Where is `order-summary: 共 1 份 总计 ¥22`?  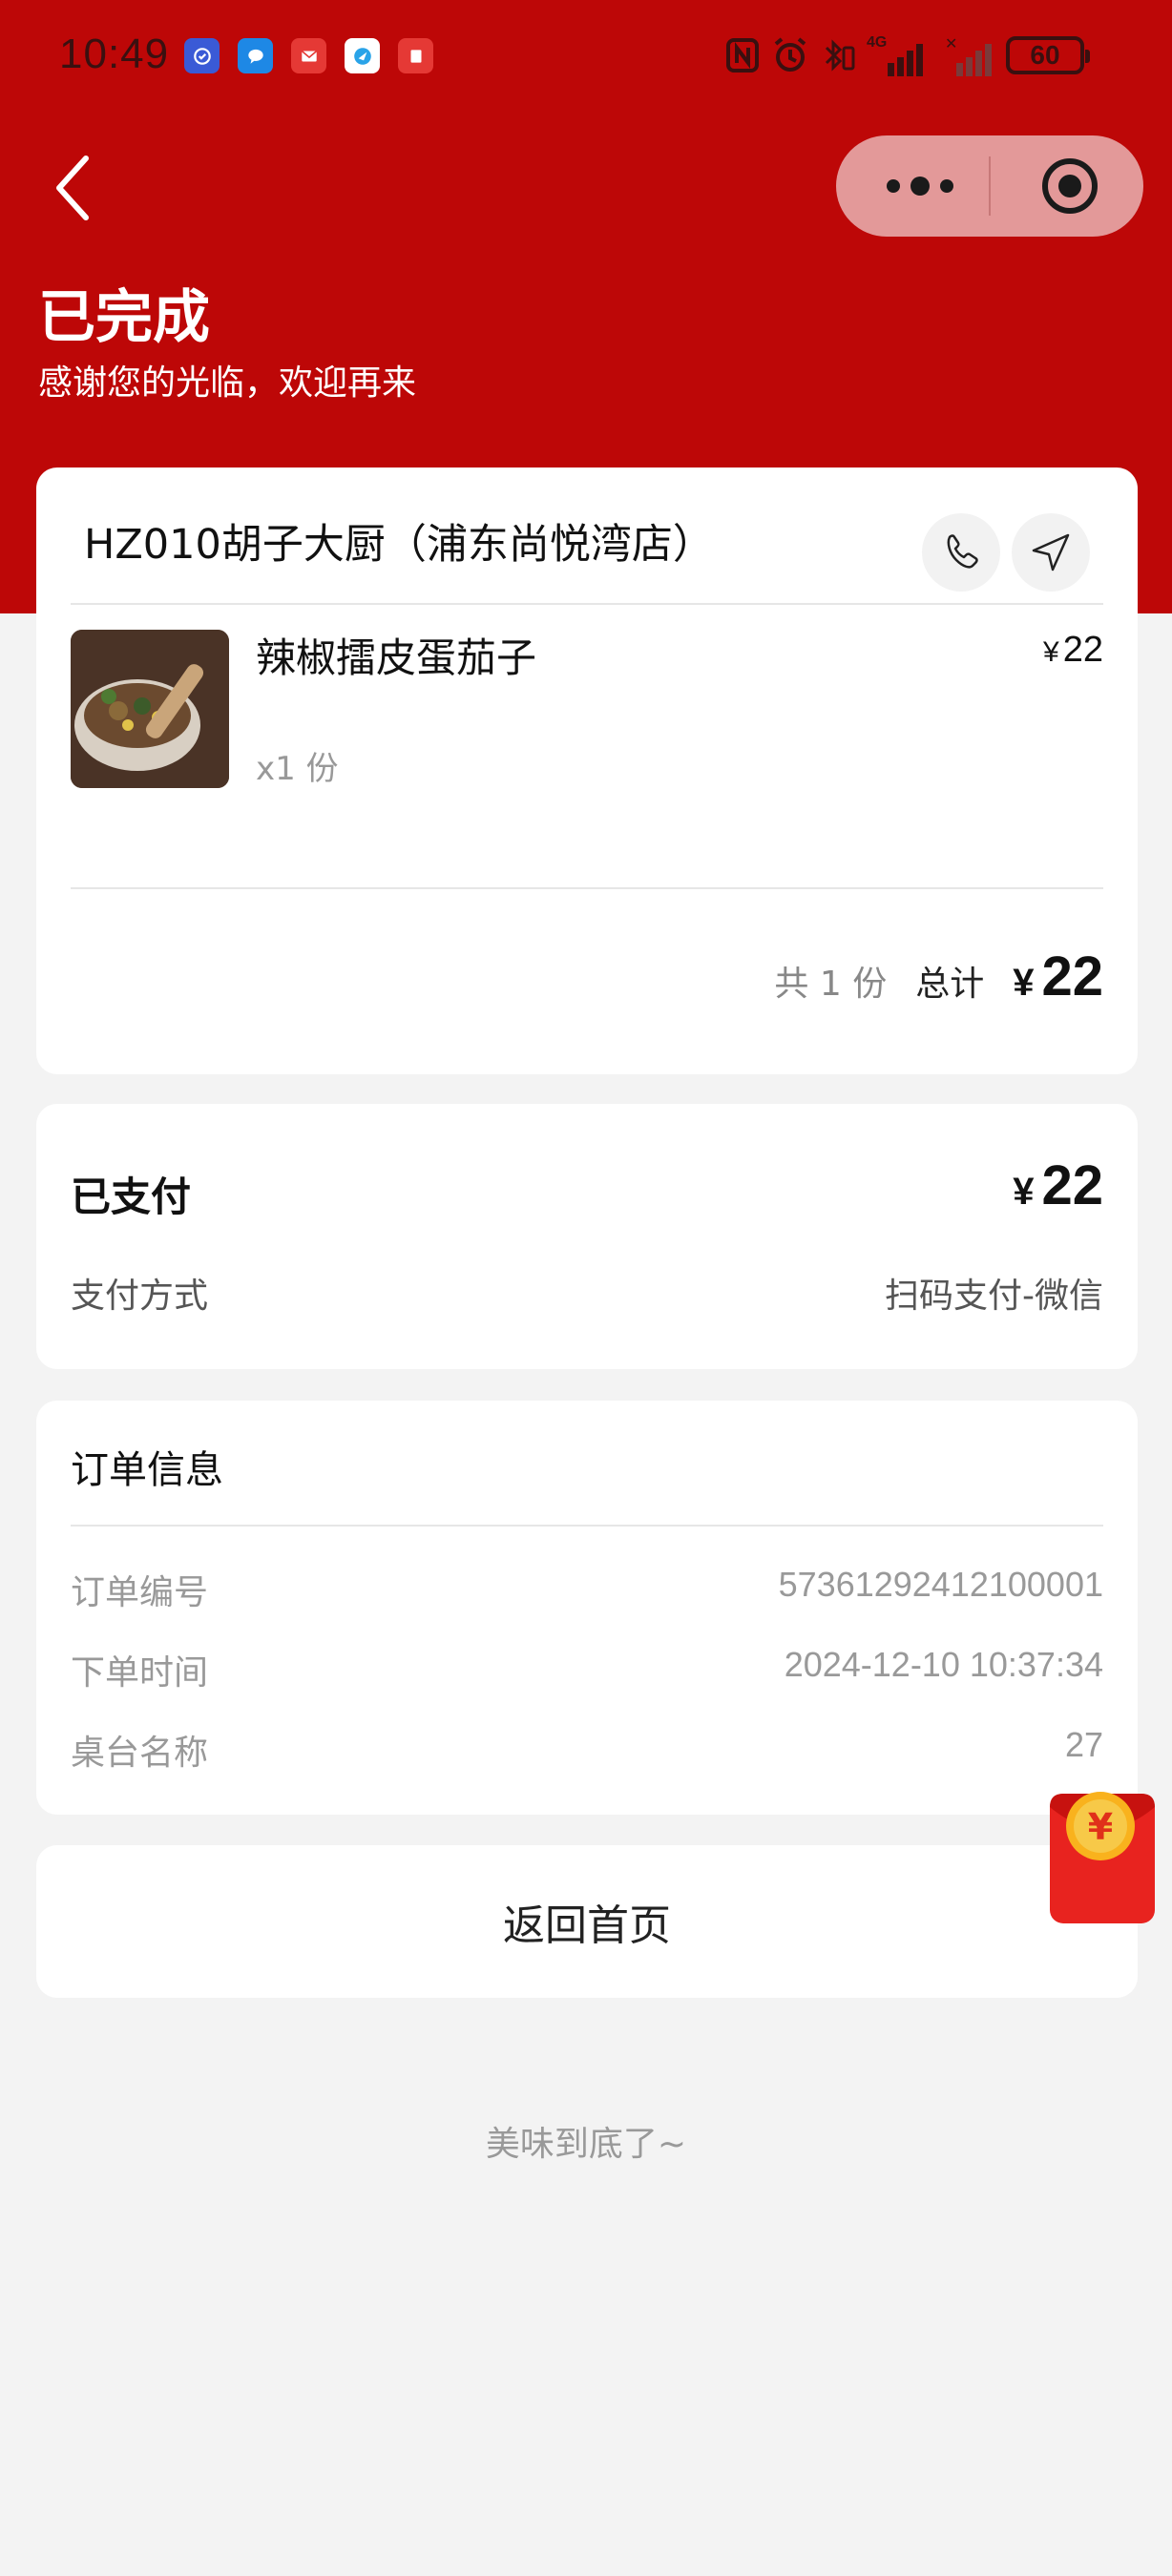
order-summary: 共 1 份 总计 ¥22 is located at coordinates (938, 976).